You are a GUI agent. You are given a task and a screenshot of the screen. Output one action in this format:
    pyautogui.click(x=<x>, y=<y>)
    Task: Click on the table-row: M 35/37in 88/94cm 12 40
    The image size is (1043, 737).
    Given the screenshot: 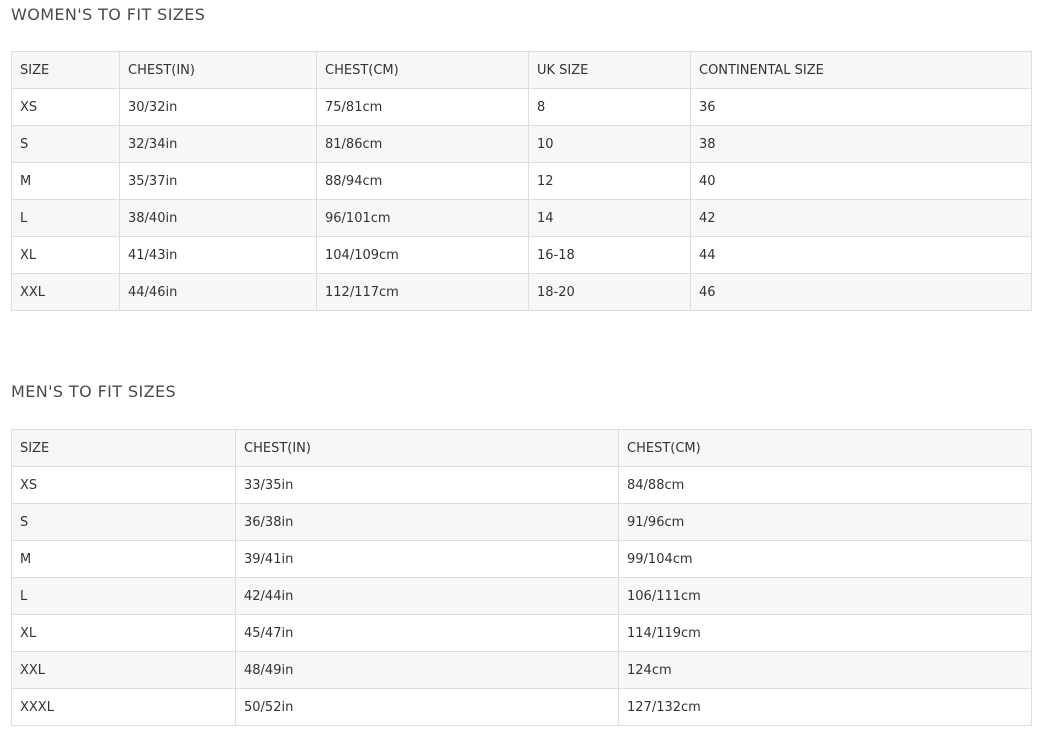 What is the action you would take?
    pyautogui.click(x=521, y=181)
    